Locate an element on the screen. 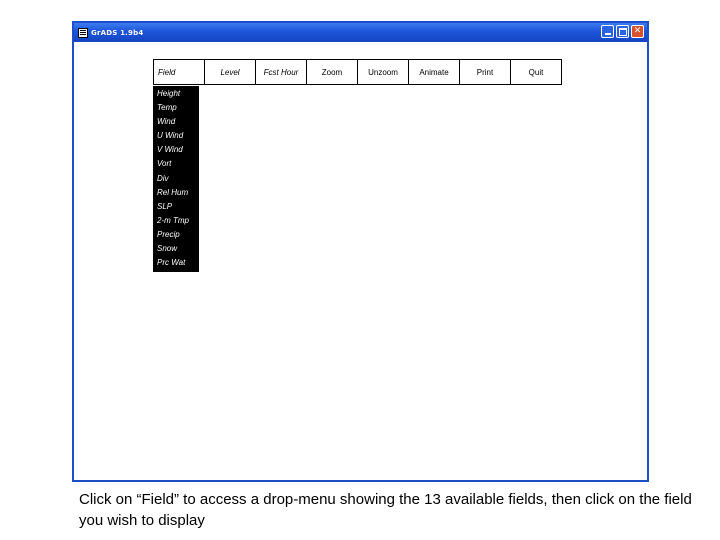  maximize-icon is located at coordinates (622, 31).